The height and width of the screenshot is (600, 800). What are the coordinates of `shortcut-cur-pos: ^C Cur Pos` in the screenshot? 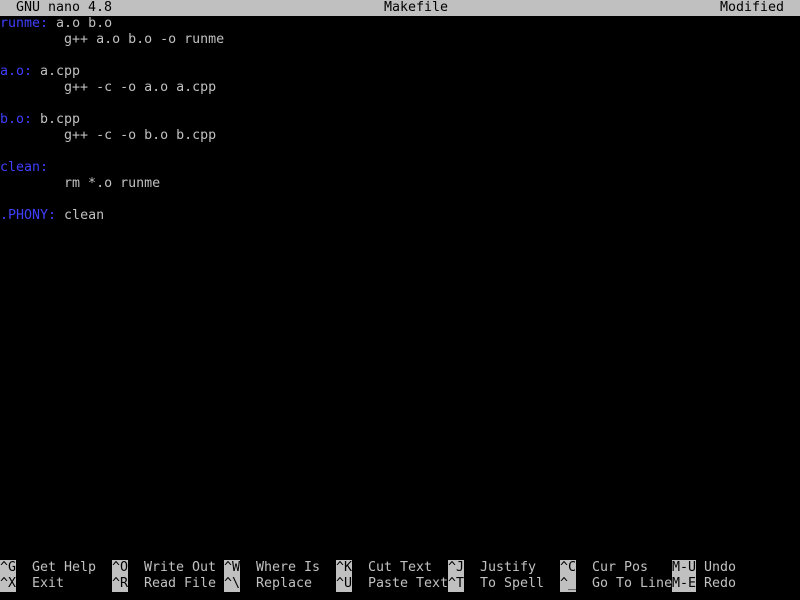 It's located at (604, 568).